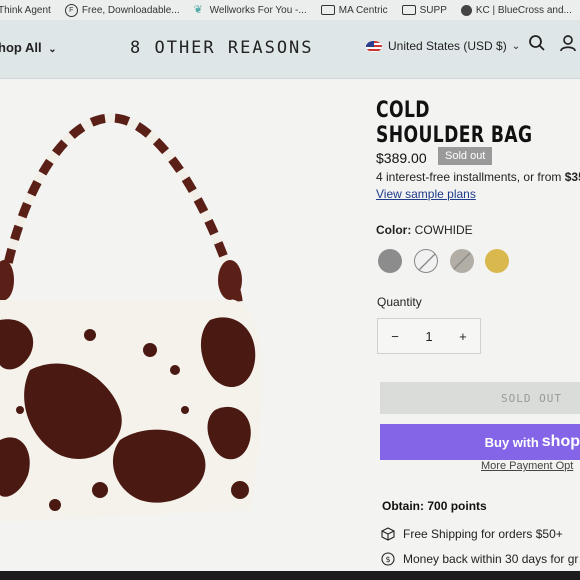 The width and height of the screenshot is (580, 580). What do you see at coordinates (403, 506) in the screenshot?
I see `obtain-label: Obtain:` at bounding box center [403, 506].